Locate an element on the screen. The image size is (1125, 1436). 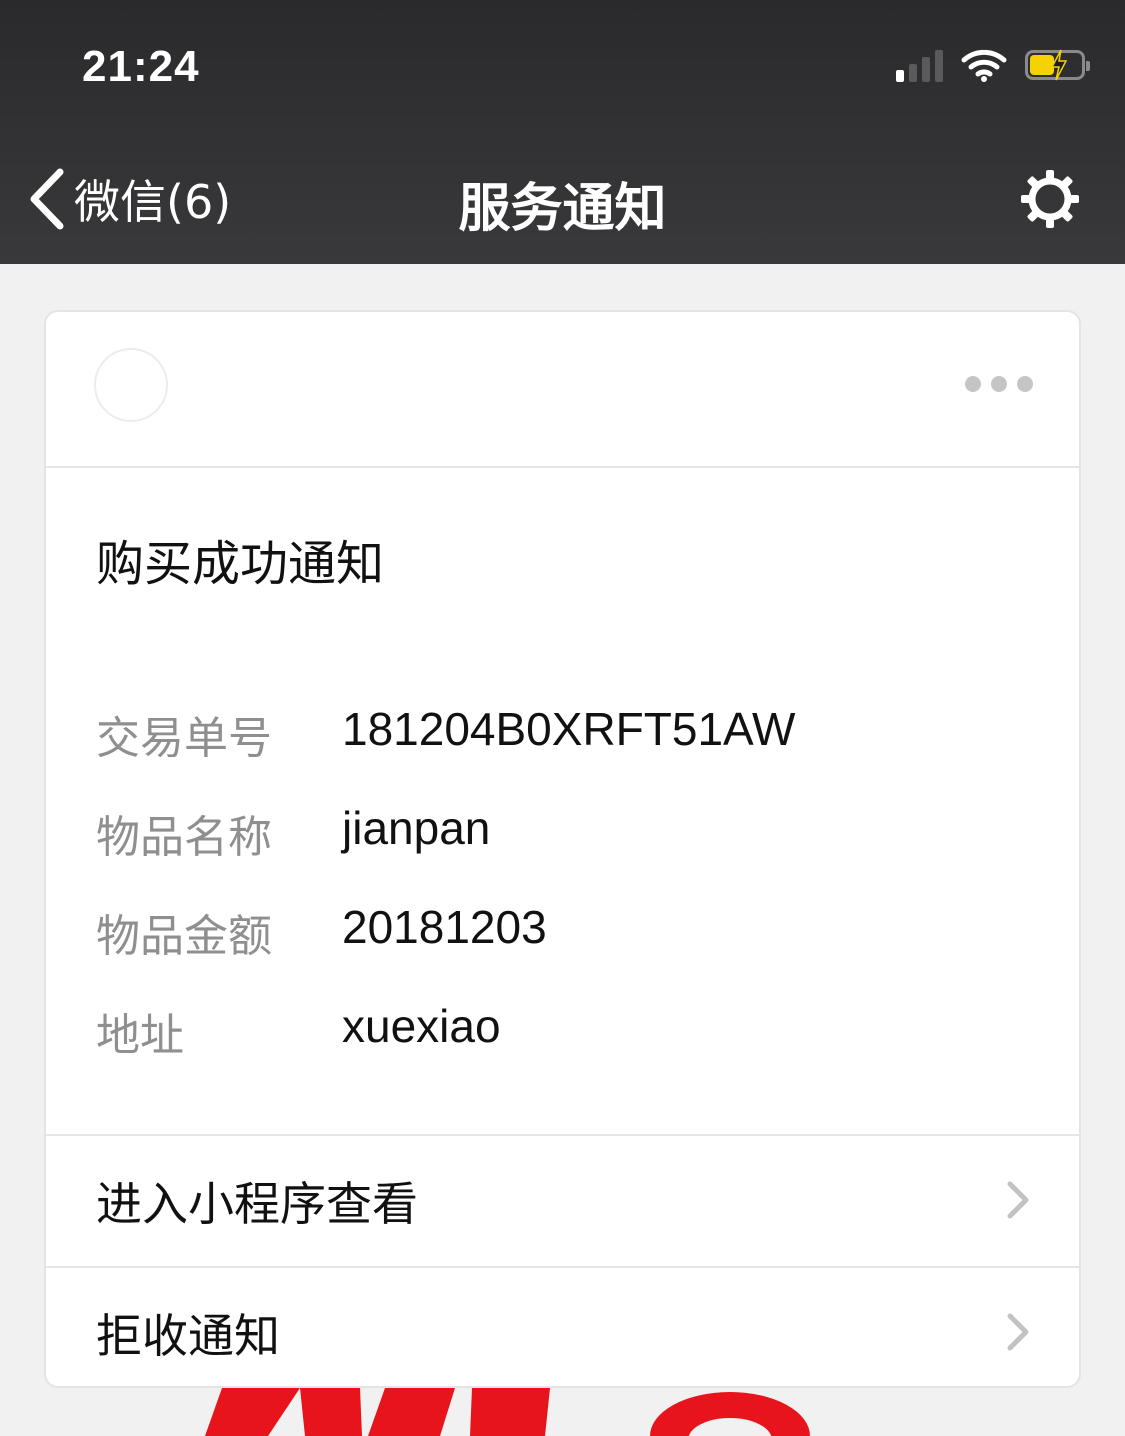
cellular-signal-icon is located at coordinates (919, 65).